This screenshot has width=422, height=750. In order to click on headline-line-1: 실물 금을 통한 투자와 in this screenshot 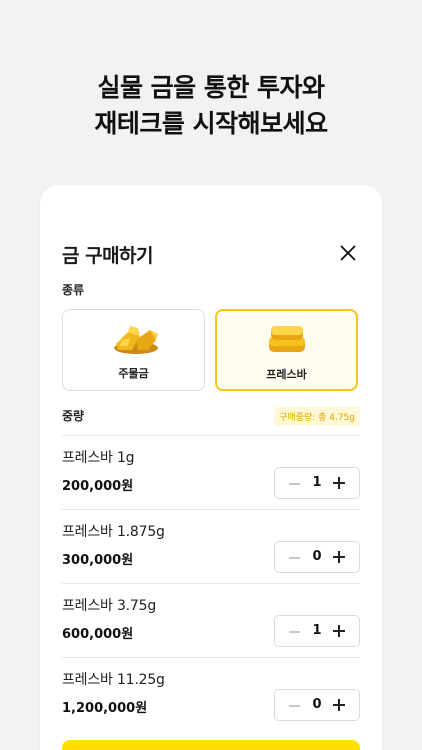, I will do `click(211, 87)`.